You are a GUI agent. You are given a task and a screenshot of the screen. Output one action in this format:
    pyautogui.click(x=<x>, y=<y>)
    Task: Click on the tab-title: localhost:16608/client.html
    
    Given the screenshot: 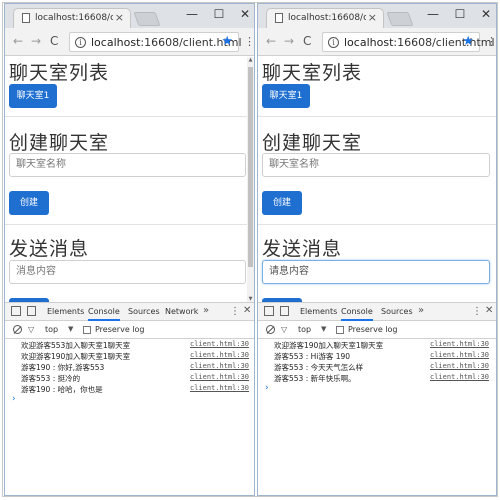 What is the action you would take?
    pyautogui.click(x=74, y=18)
    